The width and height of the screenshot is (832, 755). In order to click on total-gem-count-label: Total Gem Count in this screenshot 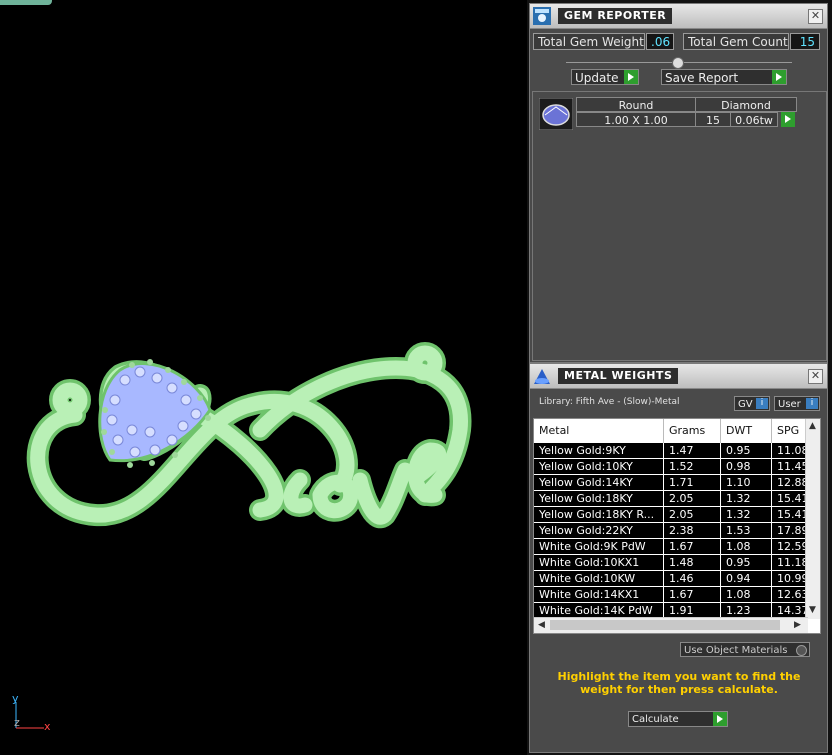, I will do `click(736, 41)`.